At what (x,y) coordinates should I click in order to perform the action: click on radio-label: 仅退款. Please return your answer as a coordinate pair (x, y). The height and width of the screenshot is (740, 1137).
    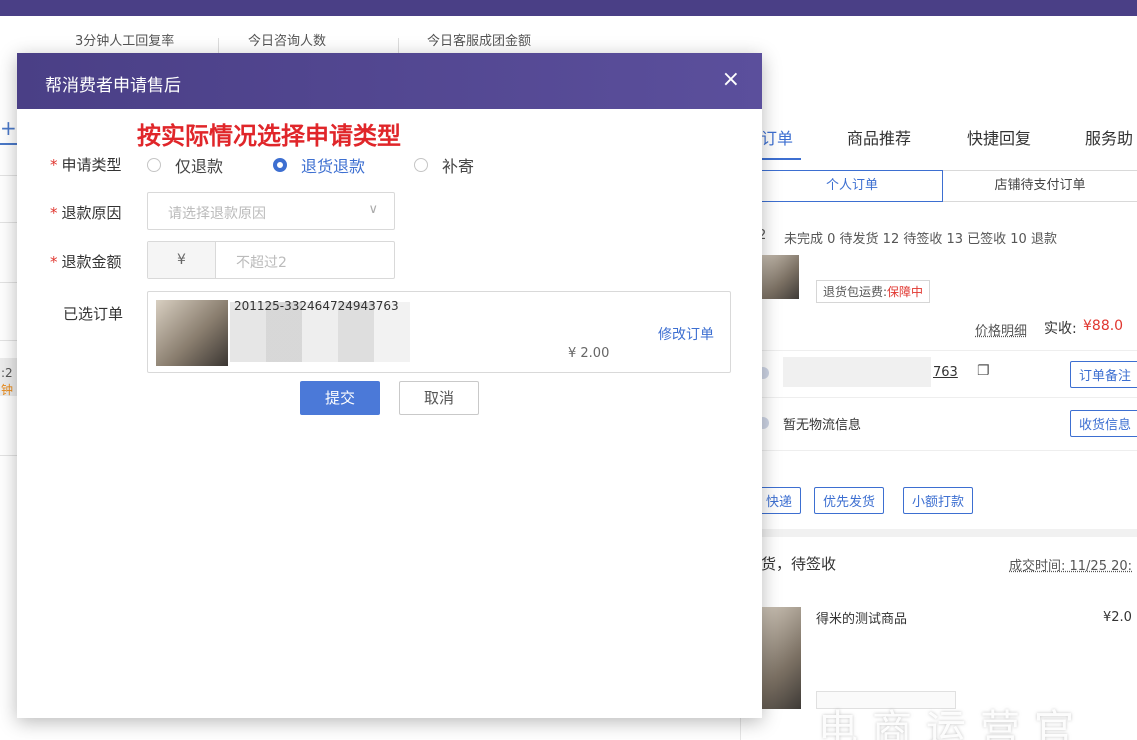
    Looking at the image, I should click on (199, 166).